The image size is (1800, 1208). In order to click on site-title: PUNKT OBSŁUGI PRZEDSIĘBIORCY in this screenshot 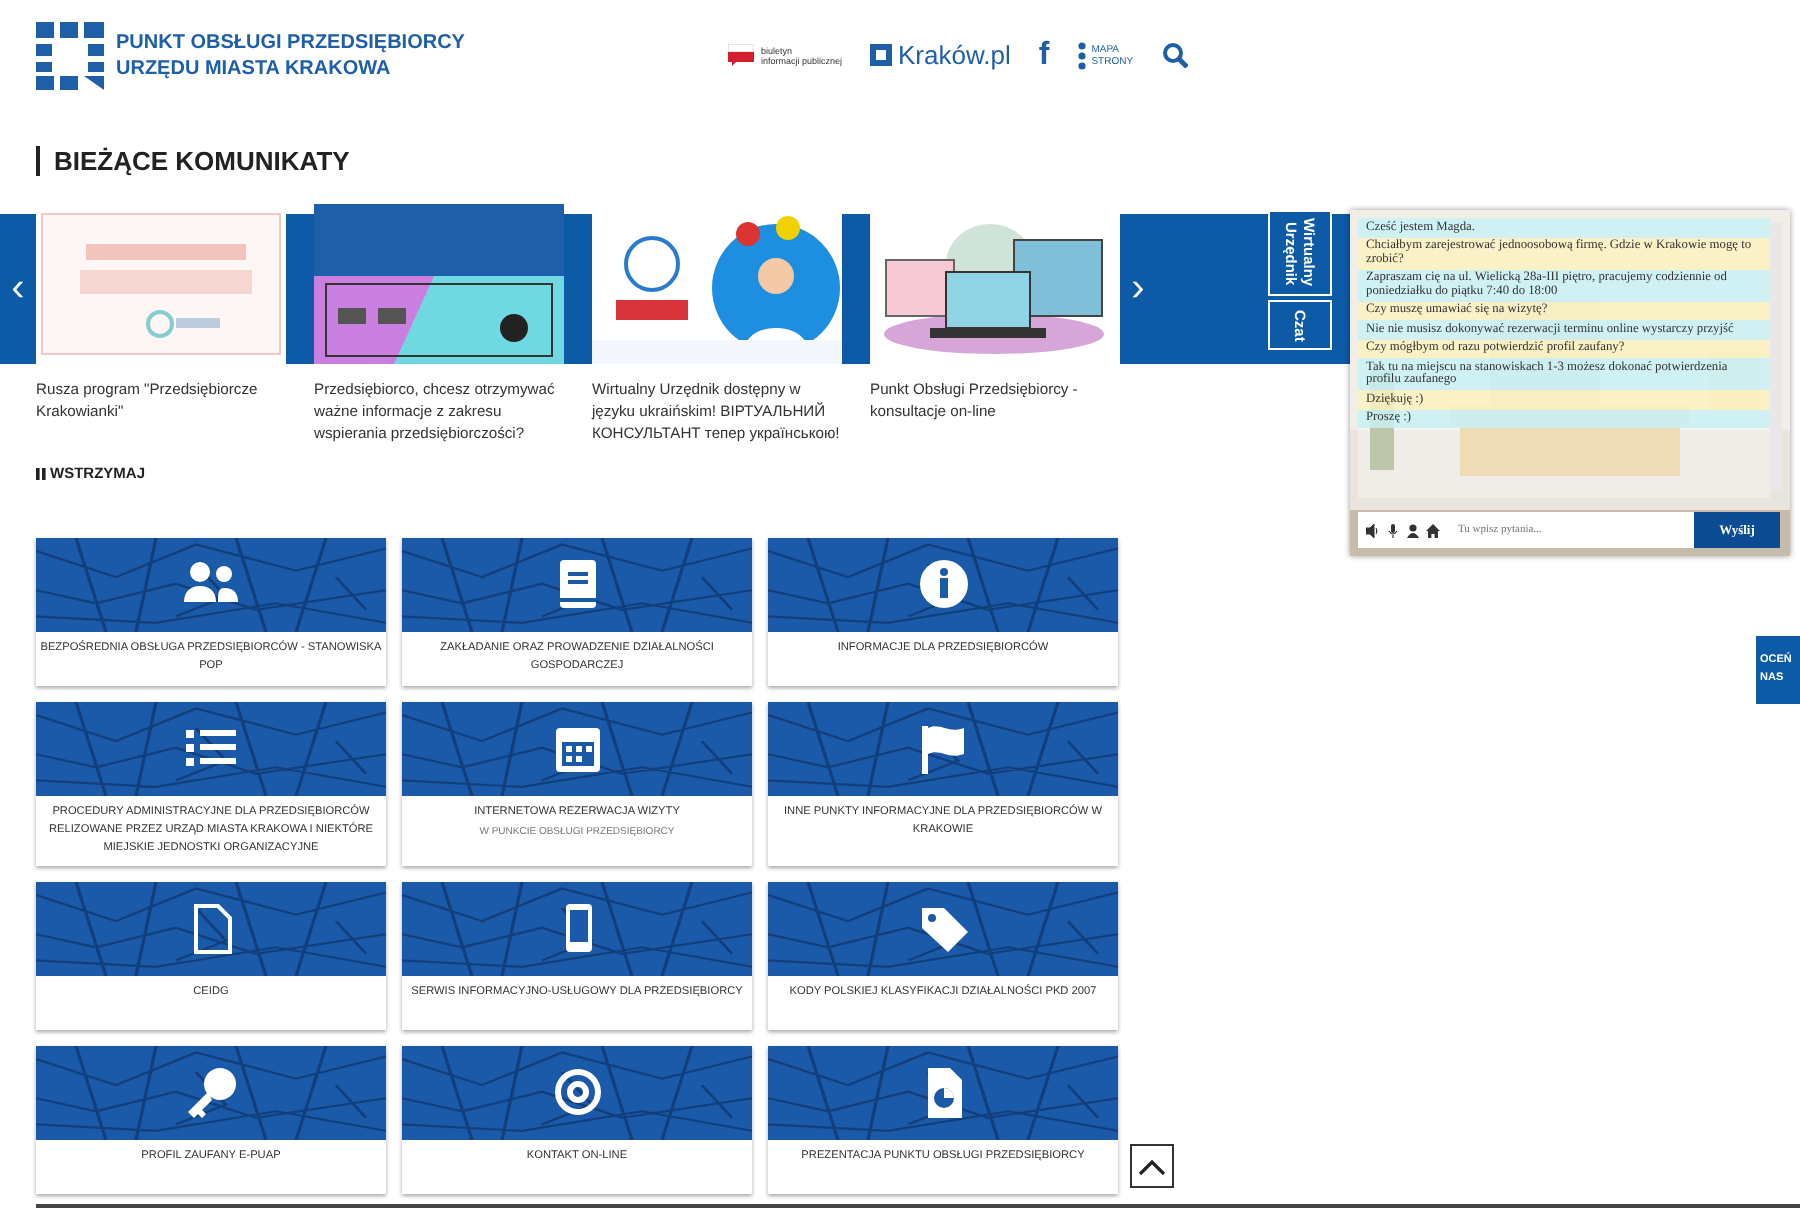, I will do `click(290, 42)`.